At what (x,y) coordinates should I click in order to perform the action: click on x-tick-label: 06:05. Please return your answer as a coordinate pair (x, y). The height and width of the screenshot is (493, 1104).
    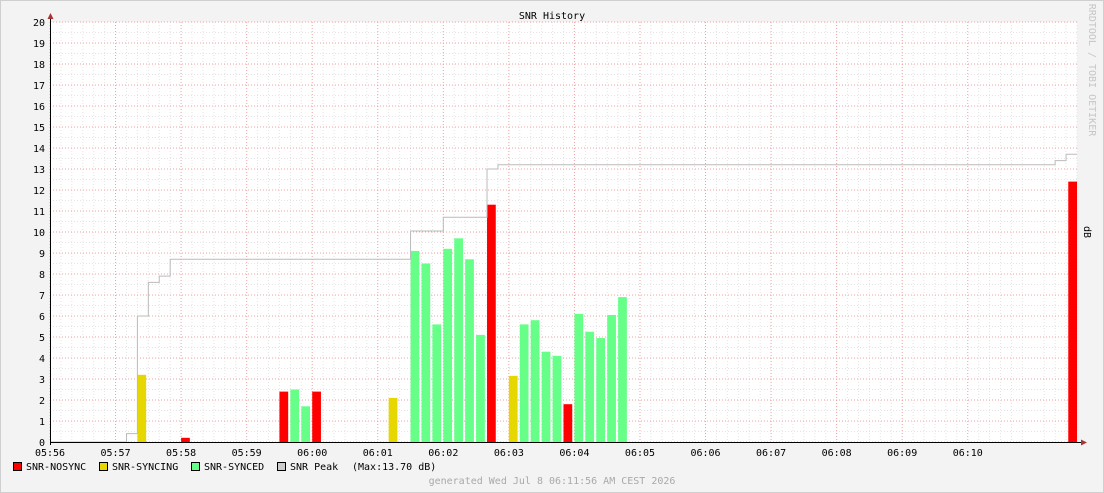
    Looking at the image, I should click on (640, 453).